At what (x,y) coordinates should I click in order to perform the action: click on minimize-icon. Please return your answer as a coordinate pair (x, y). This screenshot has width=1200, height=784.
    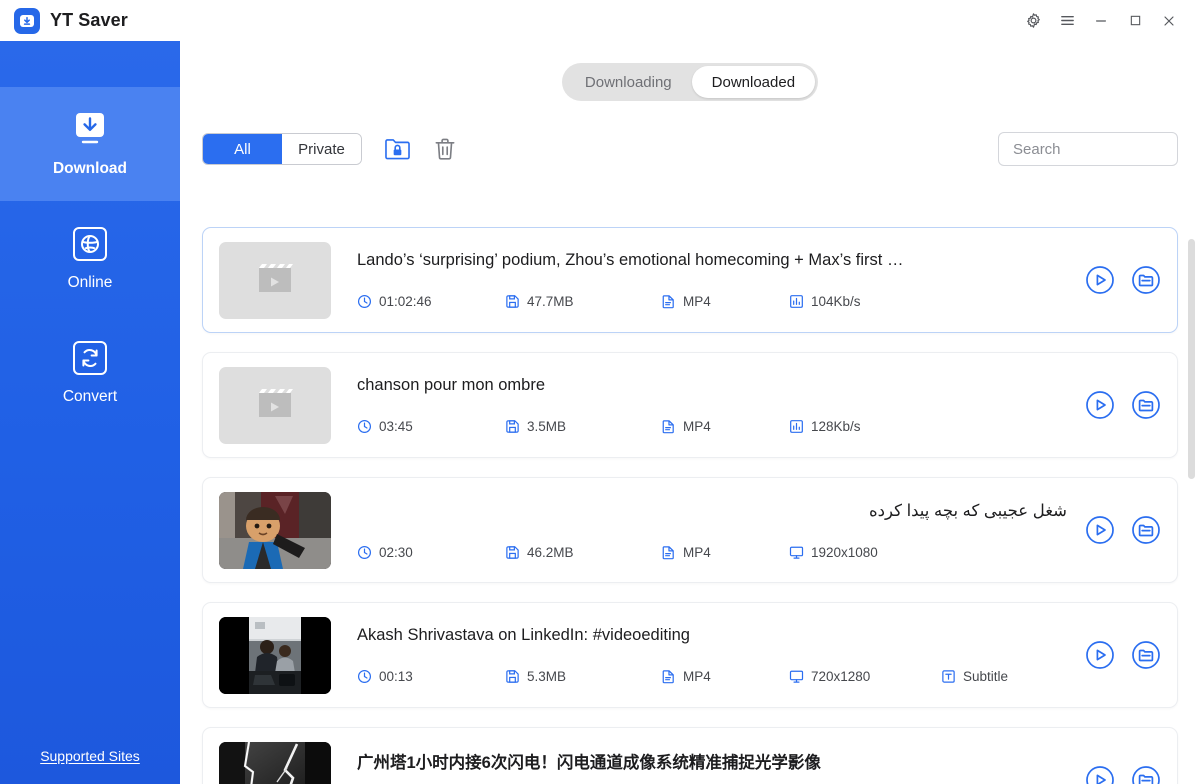
    Looking at the image, I should click on (1101, 20).